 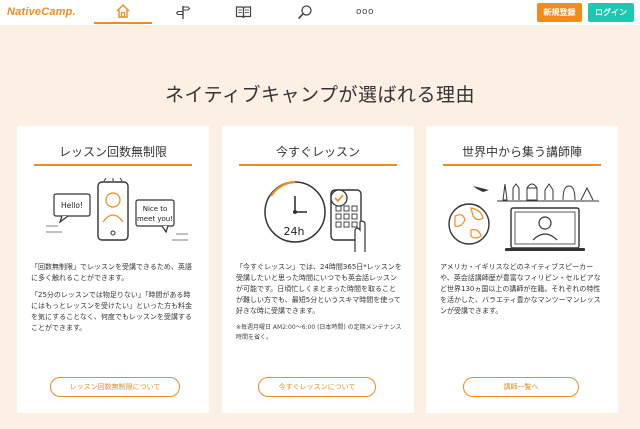 I want to click on nav-more: ooo, so click(x=365, y=12).